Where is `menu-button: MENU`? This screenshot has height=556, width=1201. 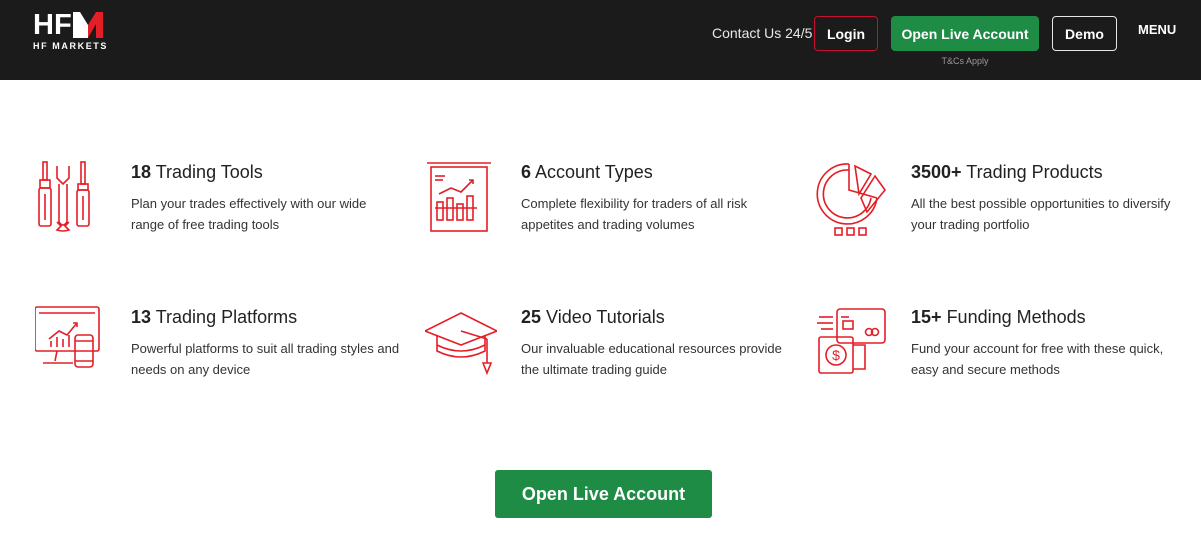 menu-button: MENU is located at coordinates (1157, 29).